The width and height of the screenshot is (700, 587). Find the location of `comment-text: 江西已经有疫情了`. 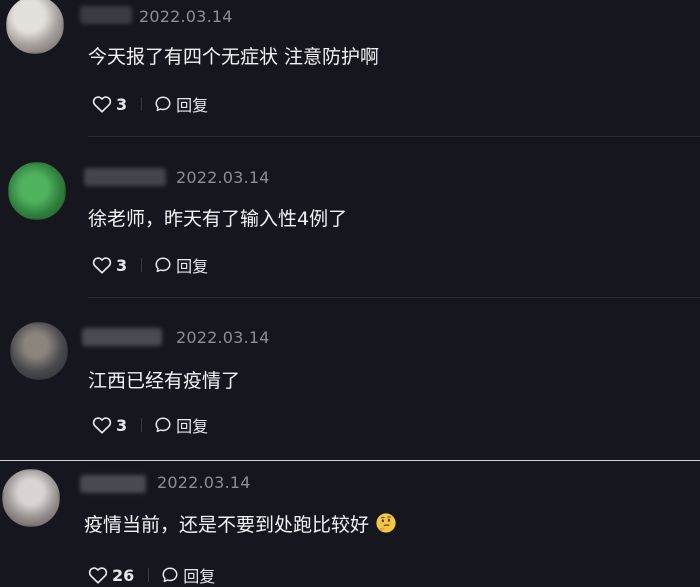

comment-text: 江西已经有疫情了 is located at coordinates (164, 381).